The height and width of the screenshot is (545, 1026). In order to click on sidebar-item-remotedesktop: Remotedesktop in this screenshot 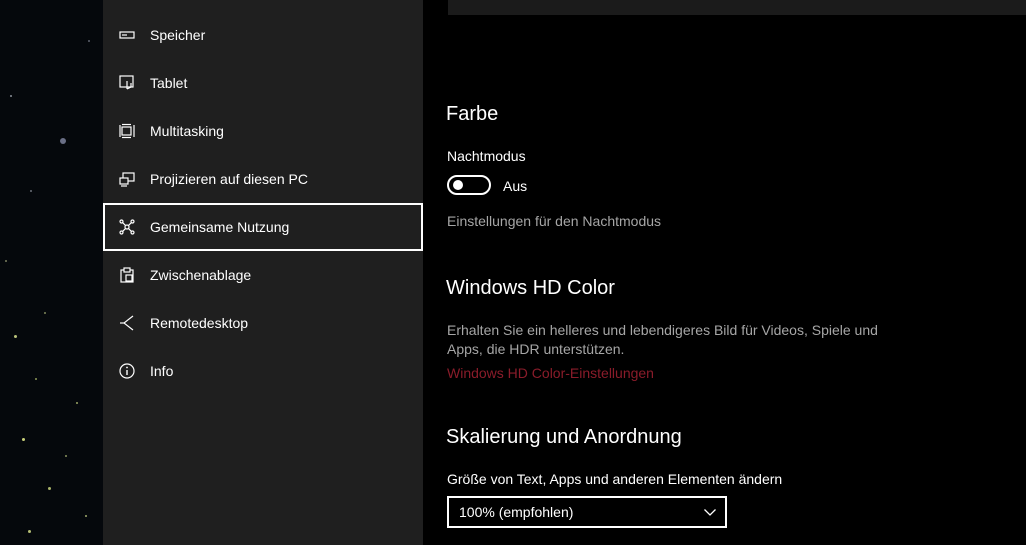, I will do `click(263, 323)`.